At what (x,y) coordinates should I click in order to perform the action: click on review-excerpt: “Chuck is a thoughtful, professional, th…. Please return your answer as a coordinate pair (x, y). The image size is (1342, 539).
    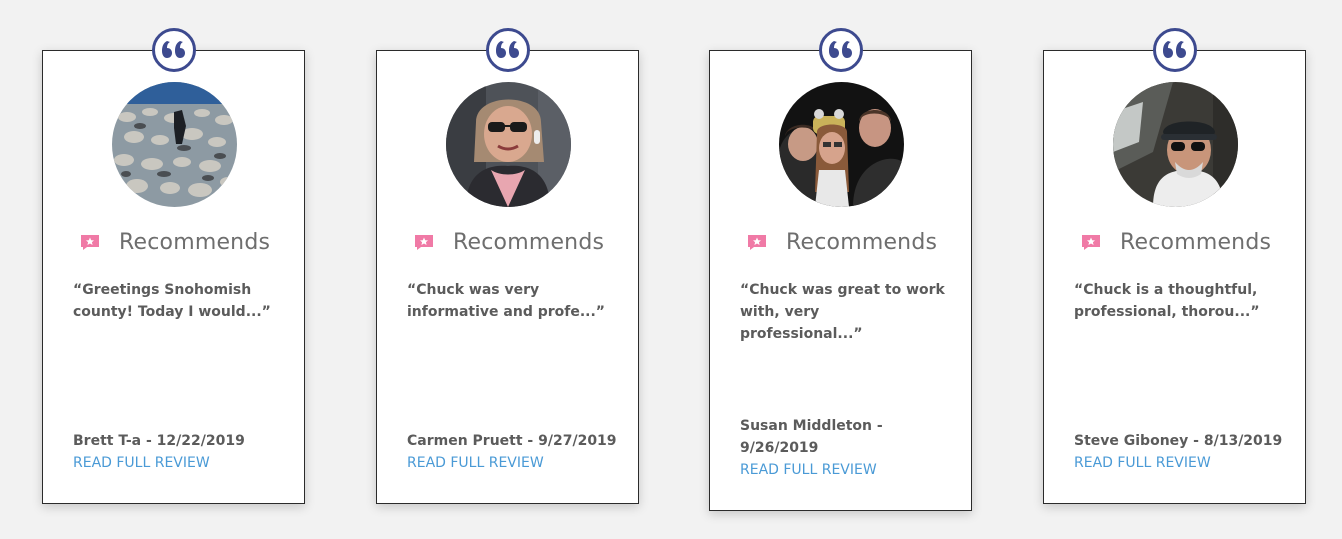
    Looking at the image, I should click on (1167, 301).